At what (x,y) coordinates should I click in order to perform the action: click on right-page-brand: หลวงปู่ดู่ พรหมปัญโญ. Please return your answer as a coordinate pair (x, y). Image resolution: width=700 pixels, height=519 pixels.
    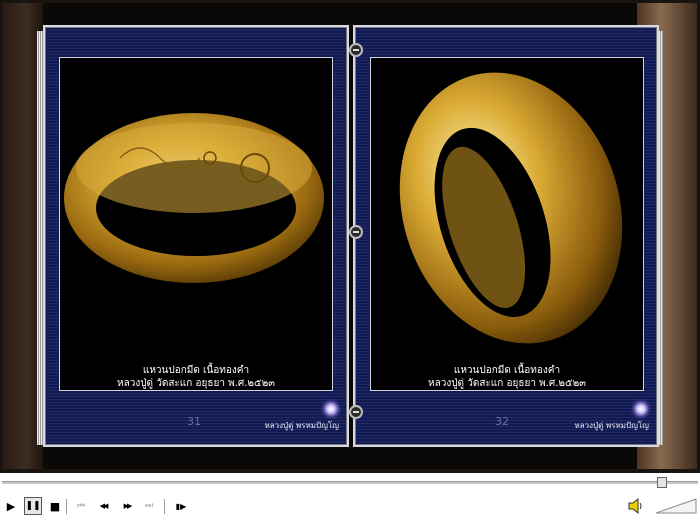
    Looking at the image, I should click on (611, 425).